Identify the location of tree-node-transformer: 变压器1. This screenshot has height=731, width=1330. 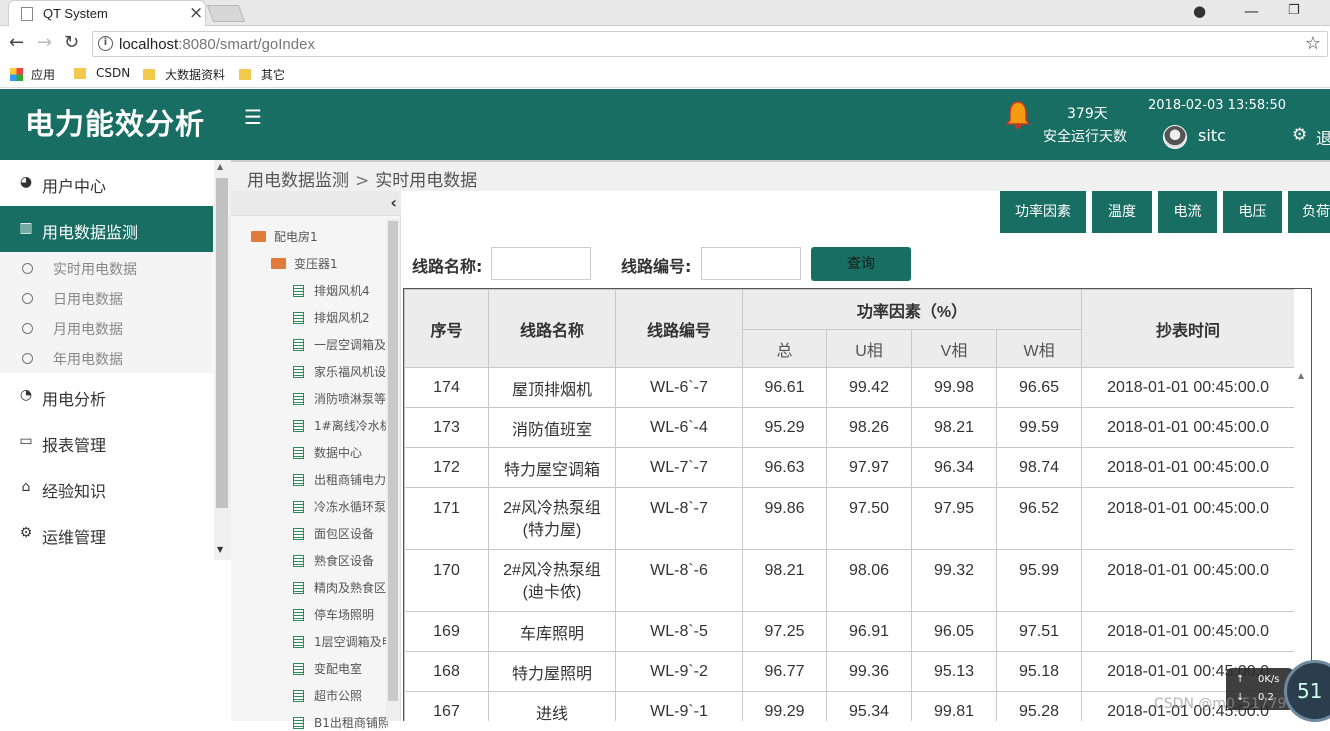
(304, 263).